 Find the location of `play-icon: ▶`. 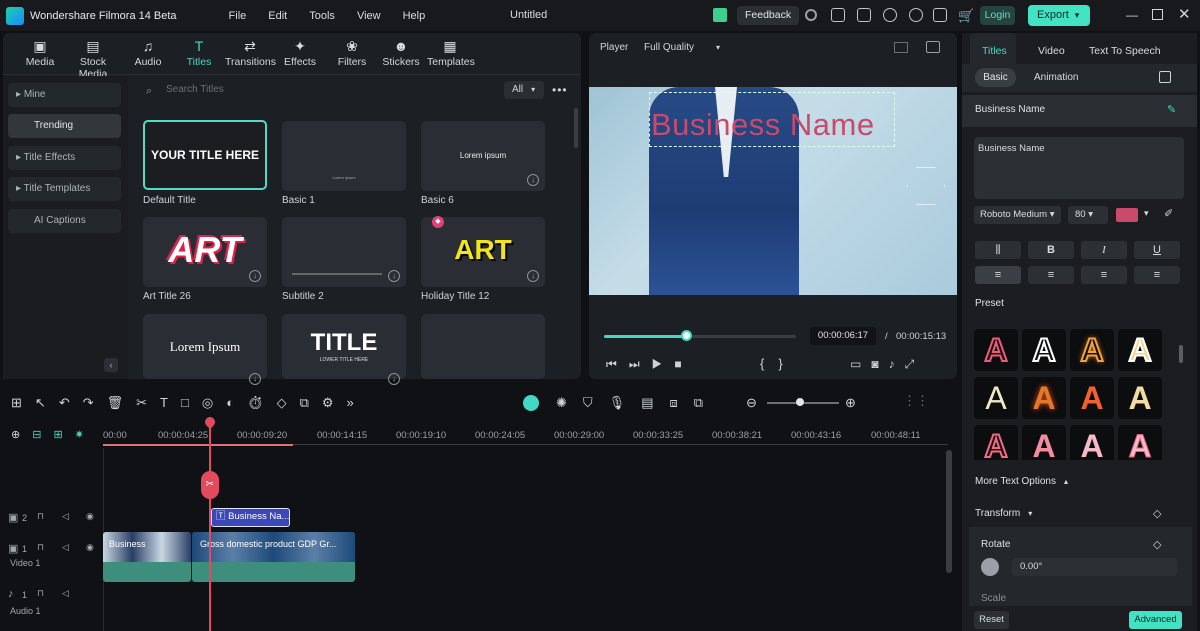

play-icon: ▶ is located at coordinates (663, 364).